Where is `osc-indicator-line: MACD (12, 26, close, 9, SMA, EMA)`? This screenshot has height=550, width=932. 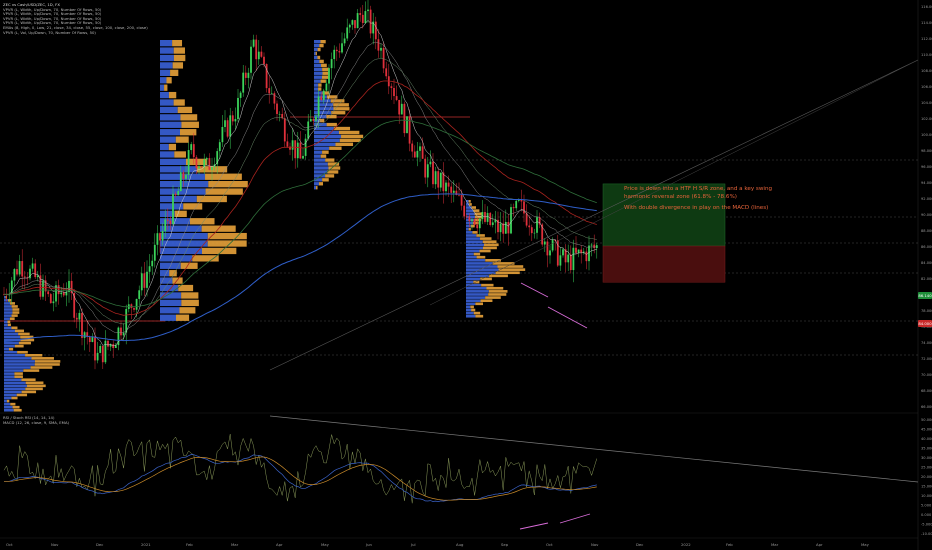
osc-indicator-line: MACD (12, 26, close, 9, SMA, EMA) is located at coordinates (36, 423).